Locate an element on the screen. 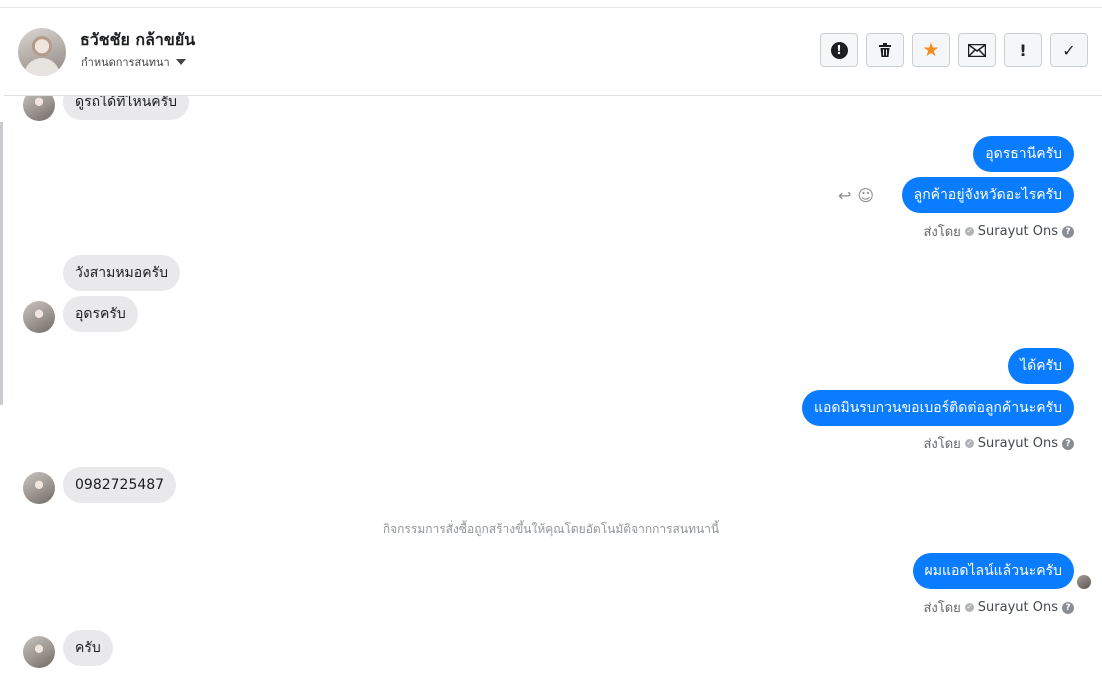  header-overlay: ธวัชชัย กล้าขยัน กำหนดการสนทนา ! ★ ! ✓ is located at coordinates (553, 51).